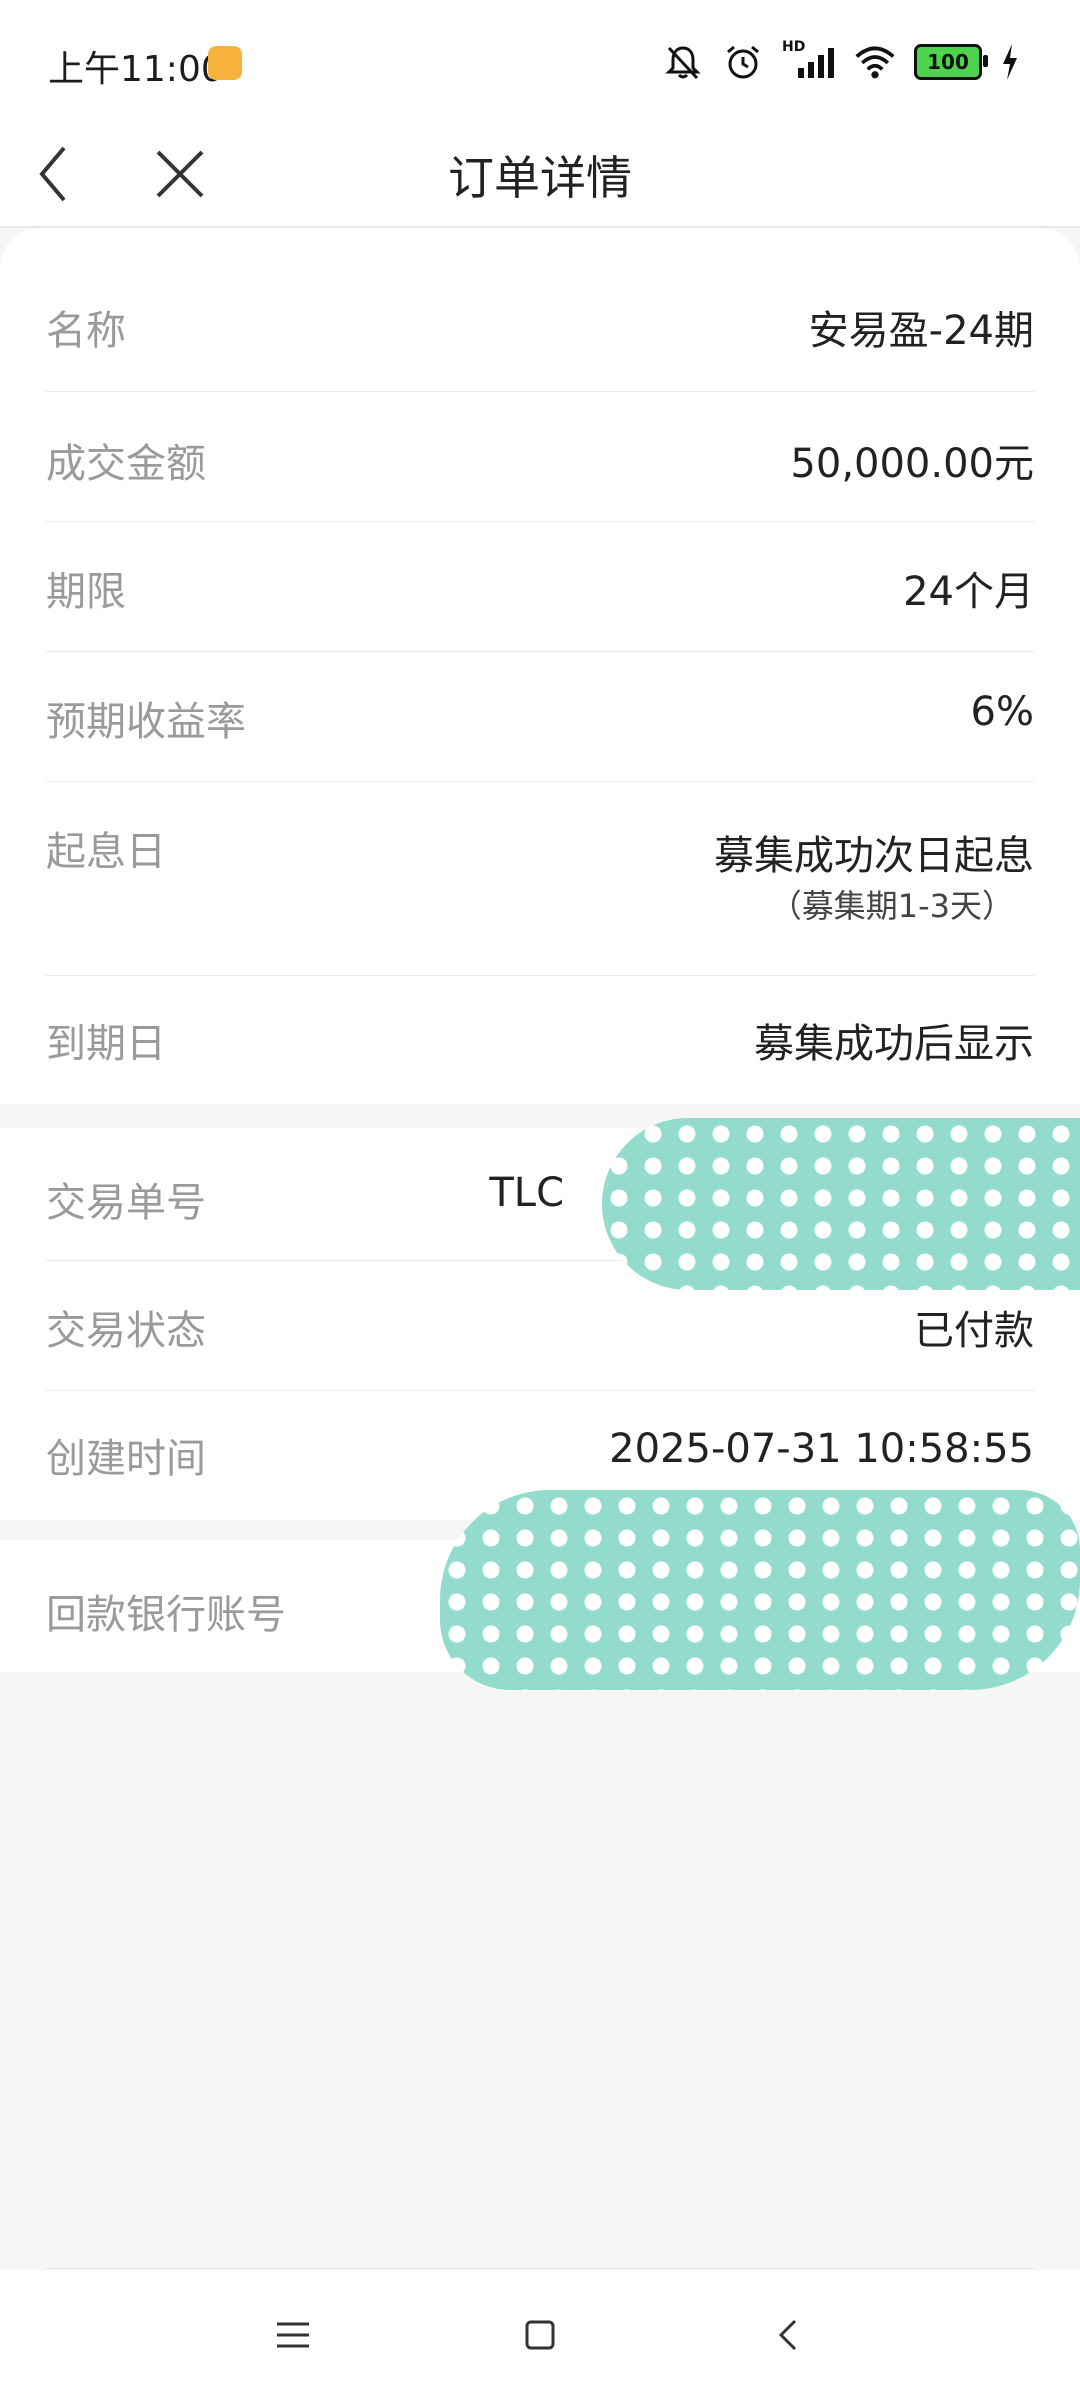 Image resolution: width=1080 pixels, height=2400 pixels. What do you see at coordinates (891, 906) in the screenshot?
I see `start-date-note: （募集期1-3天）` at bounding box center [891, 906].